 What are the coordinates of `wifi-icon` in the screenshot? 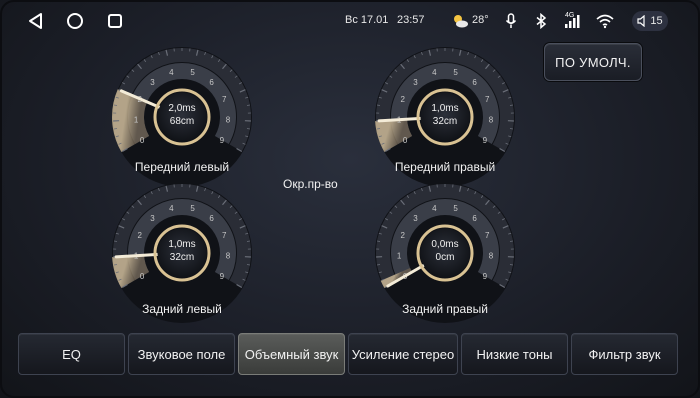 It's located at (605, 21).